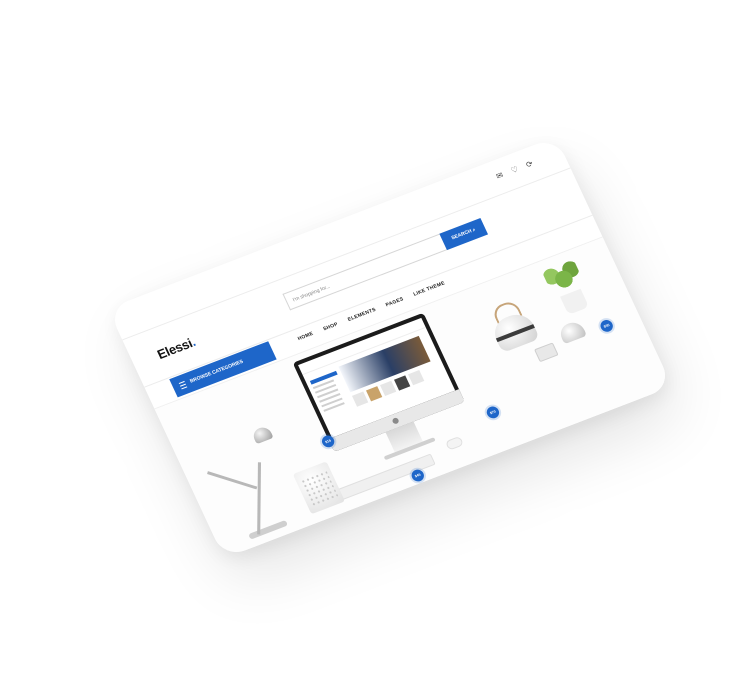  Describe the element at coordinates (395, 302) in the screenshot. I see `nav-pages: PAGES` at that location.